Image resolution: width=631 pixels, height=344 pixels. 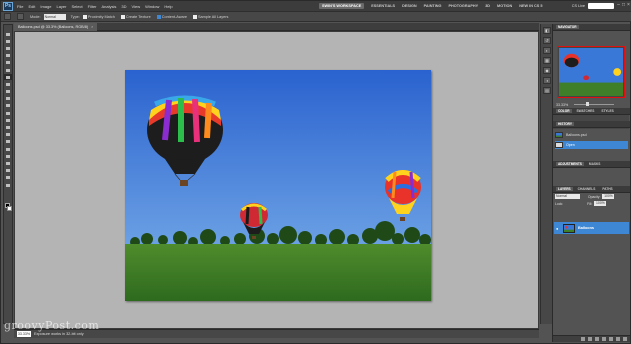 I want to click on tab-channels: CHANNELS, so click(x=587, y=189).